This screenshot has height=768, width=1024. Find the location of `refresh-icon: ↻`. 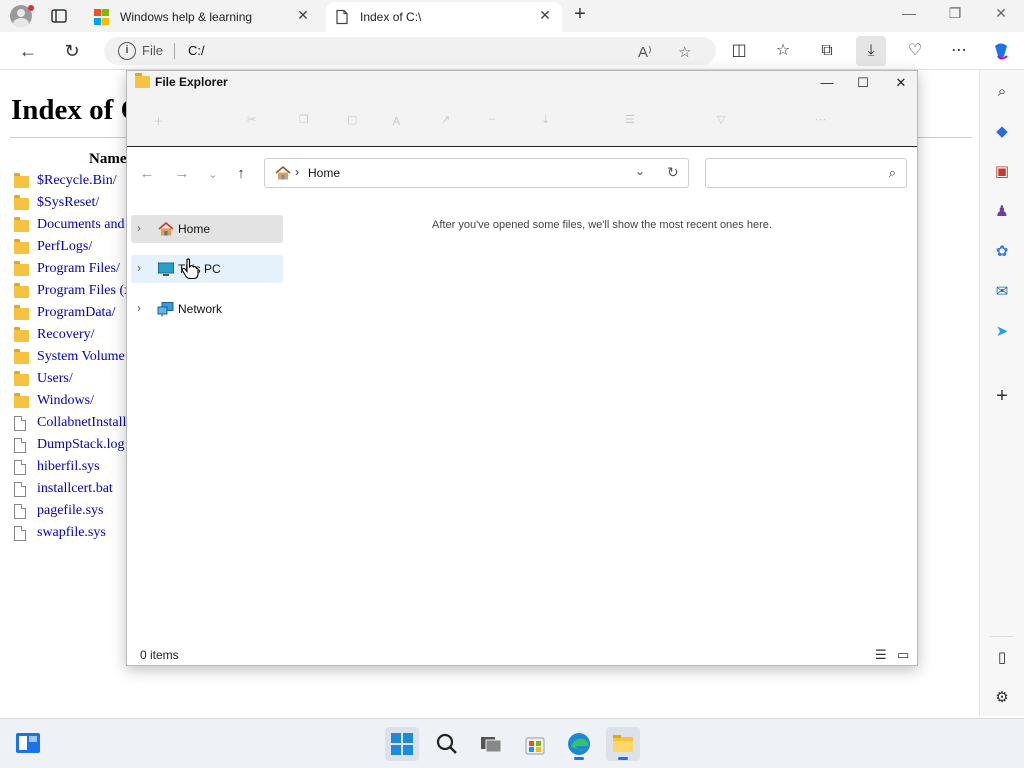

refresh-icon: ↻ is located at coordinates (72, 51).